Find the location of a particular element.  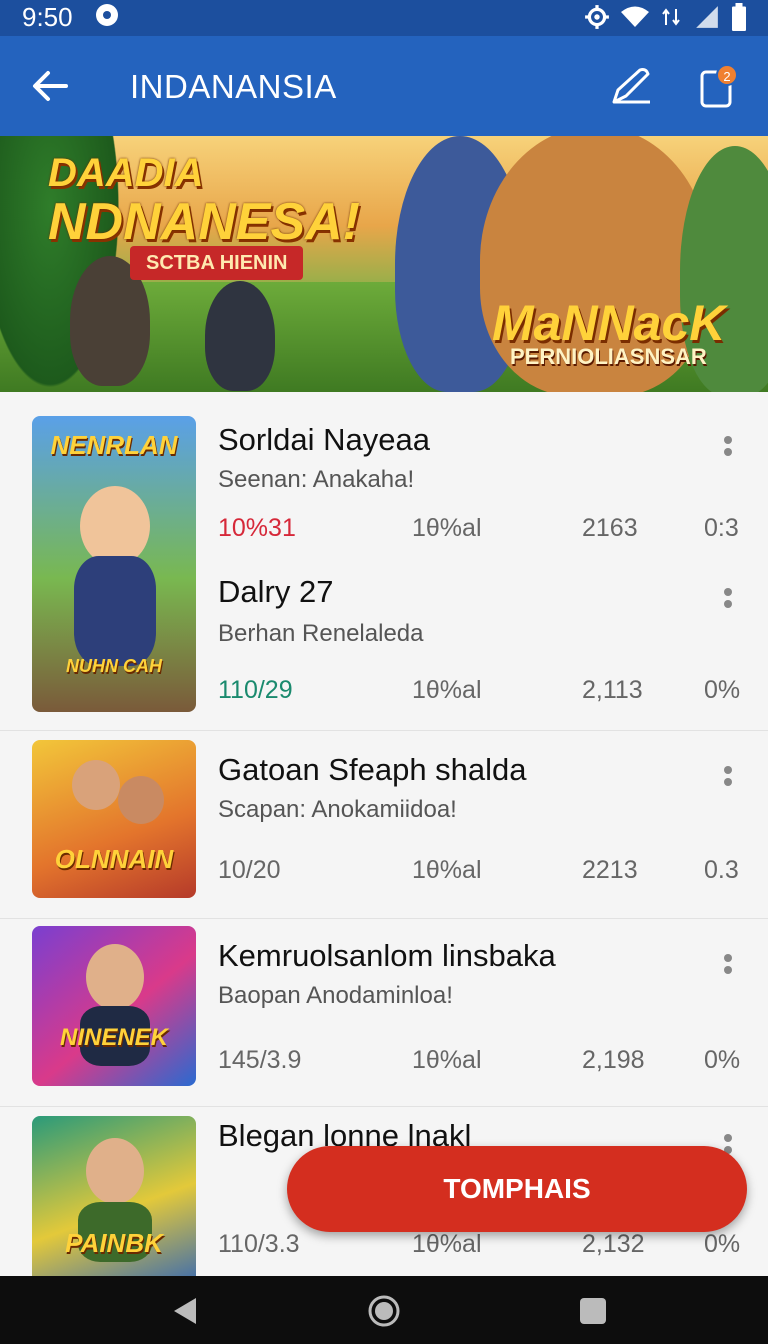

item-stat-rating: 0:3 is located at coordinates (721, 528).